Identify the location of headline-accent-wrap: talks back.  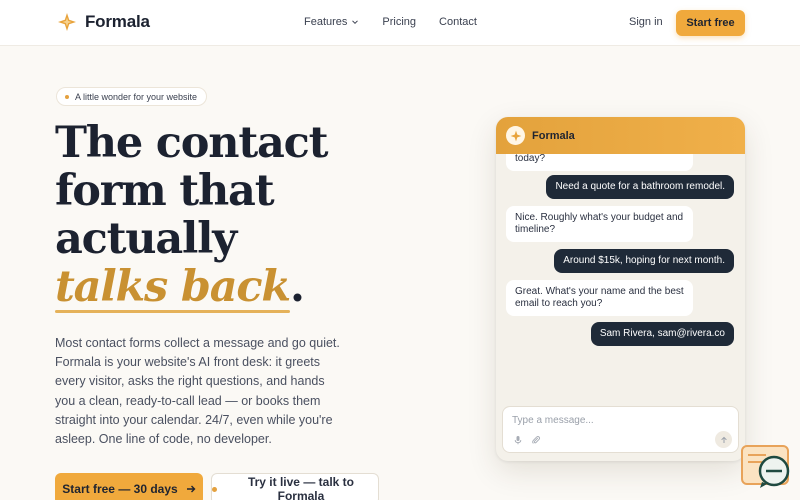
(173, 287).